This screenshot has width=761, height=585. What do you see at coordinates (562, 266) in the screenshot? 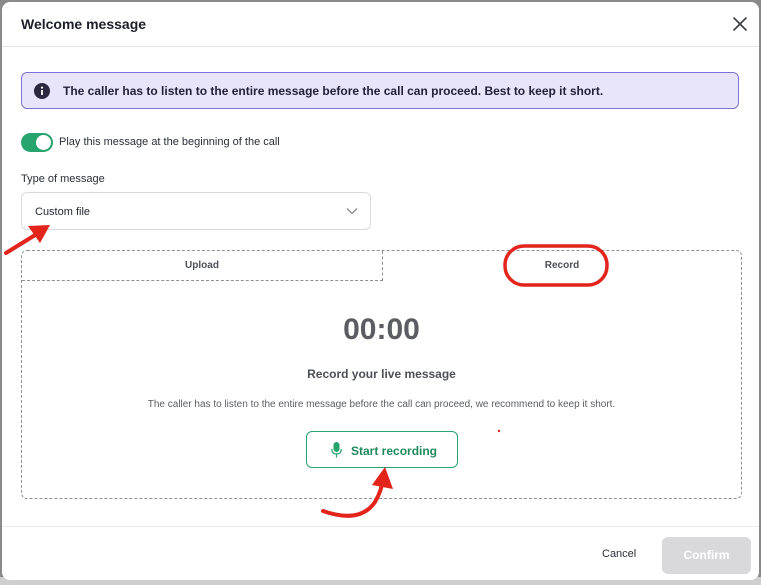
I see `tab-record: Record` at bounding box center [562, 266].